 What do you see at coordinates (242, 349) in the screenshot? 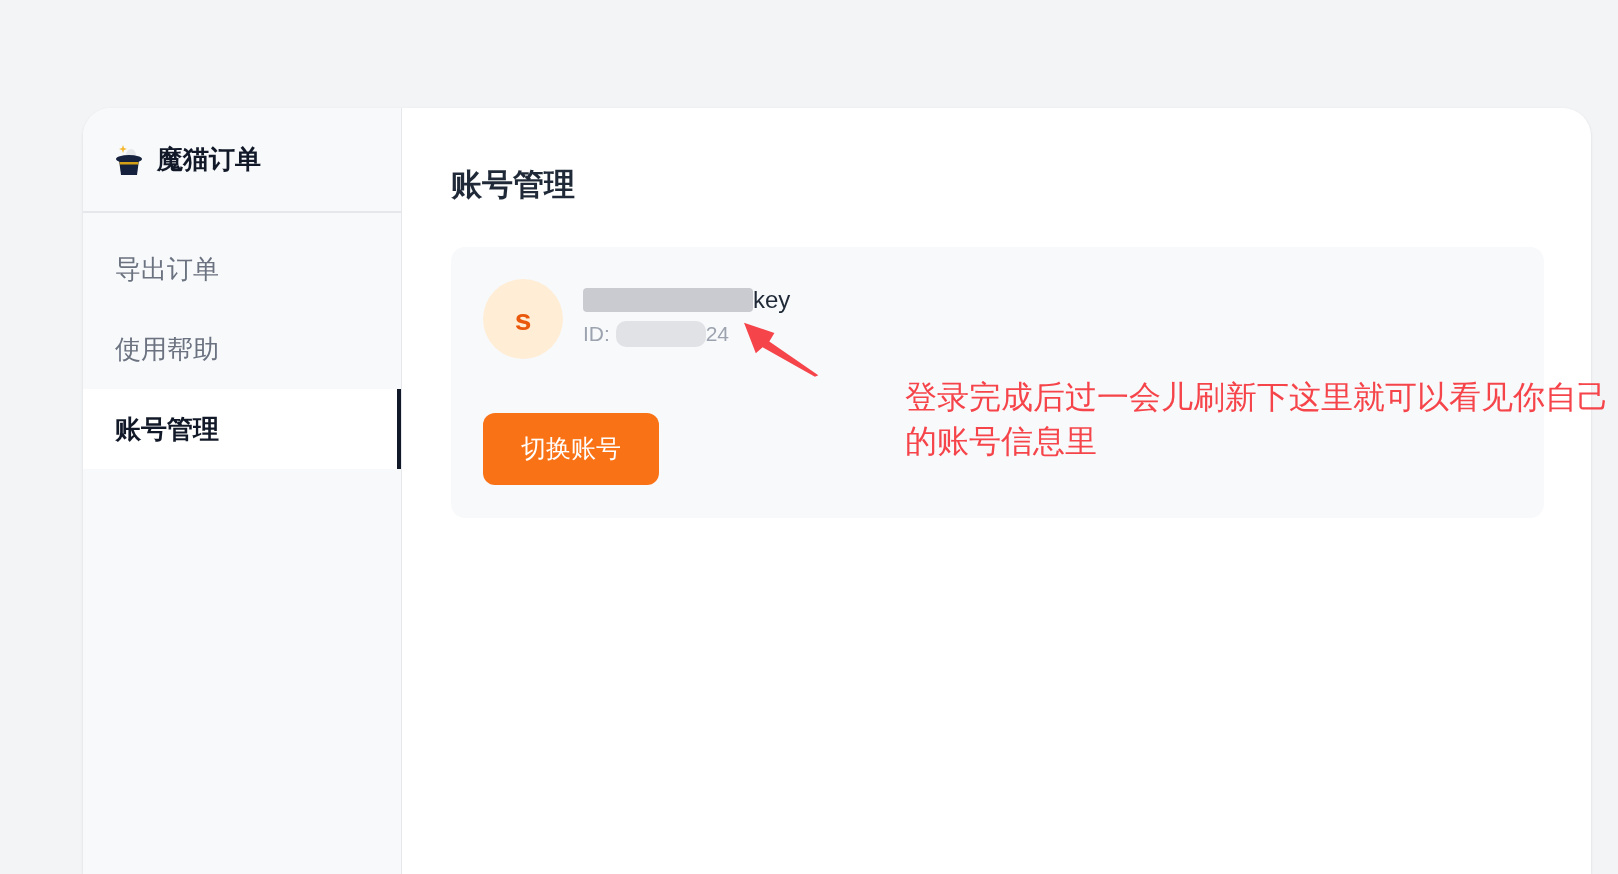
I see `sidebar-item: 使用帮助` at bounding box center [242, 349].